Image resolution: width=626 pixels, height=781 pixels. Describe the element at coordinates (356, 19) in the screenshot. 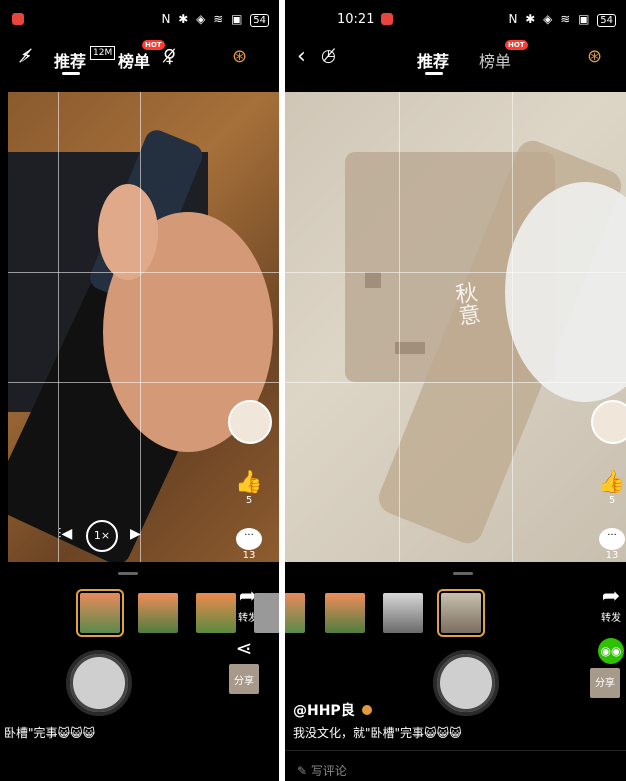

I see `status-time: 10:21` at that location.